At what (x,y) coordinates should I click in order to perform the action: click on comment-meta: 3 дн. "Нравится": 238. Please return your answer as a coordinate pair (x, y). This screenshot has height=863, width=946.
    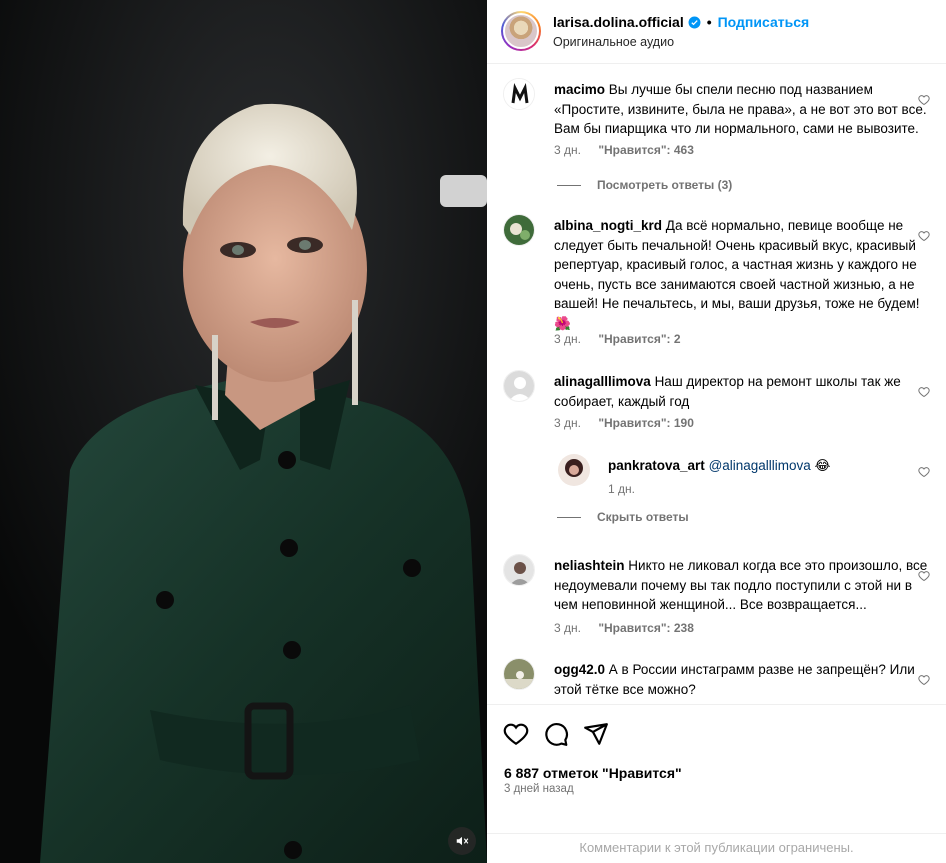
    Looking at the image, I should click on (631, 628).